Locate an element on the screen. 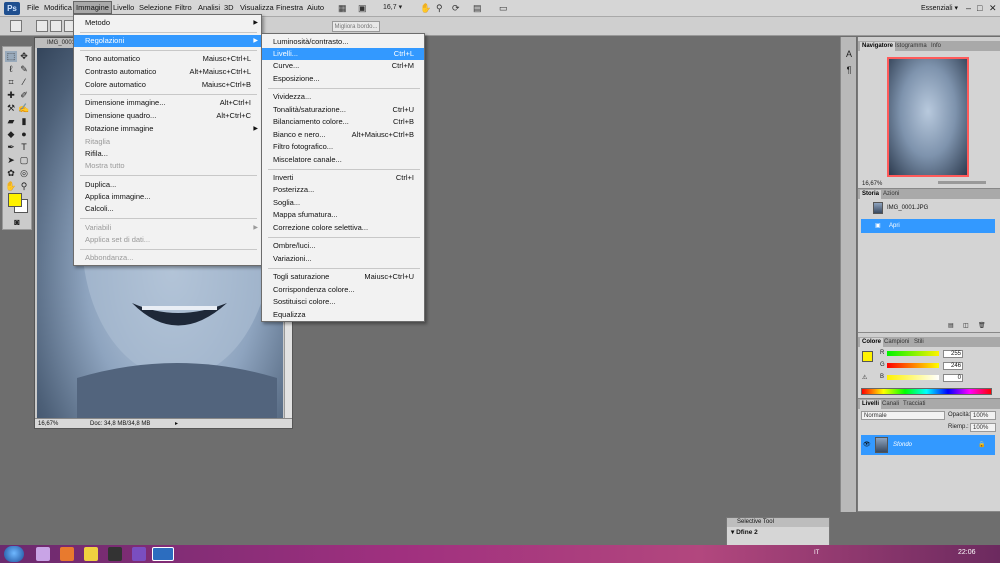 The image size is (1000, 563). menu-item-tonalita-saturazione: Tonalità/saturazione... Ctrl+U is located at coordinates (343, 110).